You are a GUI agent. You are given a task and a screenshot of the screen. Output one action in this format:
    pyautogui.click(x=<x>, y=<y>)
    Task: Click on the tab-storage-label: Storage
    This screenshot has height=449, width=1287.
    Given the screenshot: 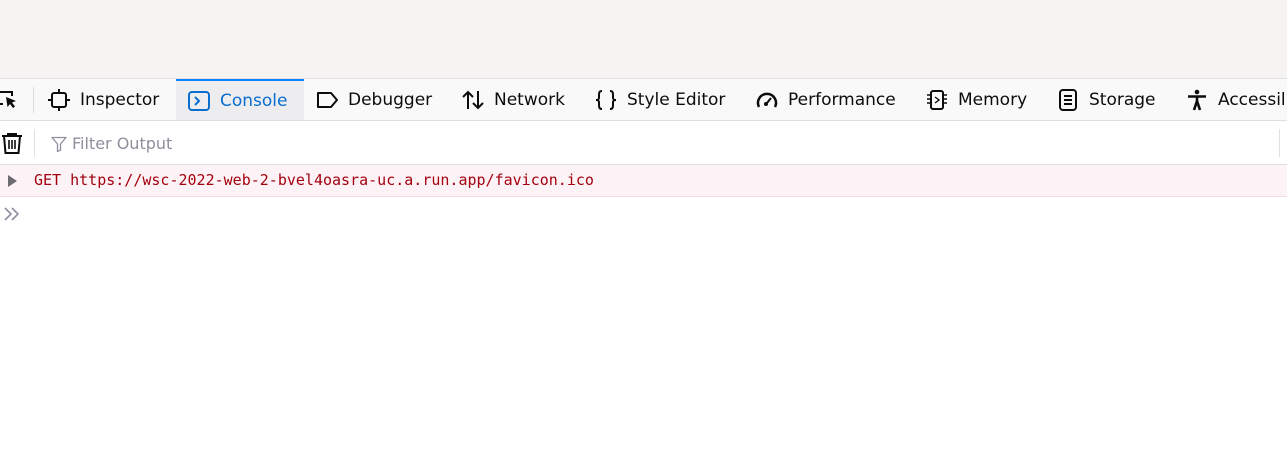 What is the action you would take?
    pyautogui.click(x=1122, y=100)
    